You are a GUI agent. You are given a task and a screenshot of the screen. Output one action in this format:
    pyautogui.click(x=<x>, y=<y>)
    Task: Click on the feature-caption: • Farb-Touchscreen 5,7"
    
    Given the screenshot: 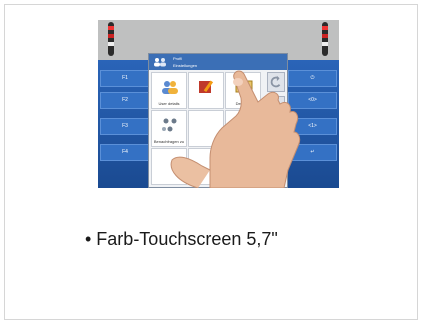 What is the action you would take?
    pyautogui.click(x=181, y=239)
    